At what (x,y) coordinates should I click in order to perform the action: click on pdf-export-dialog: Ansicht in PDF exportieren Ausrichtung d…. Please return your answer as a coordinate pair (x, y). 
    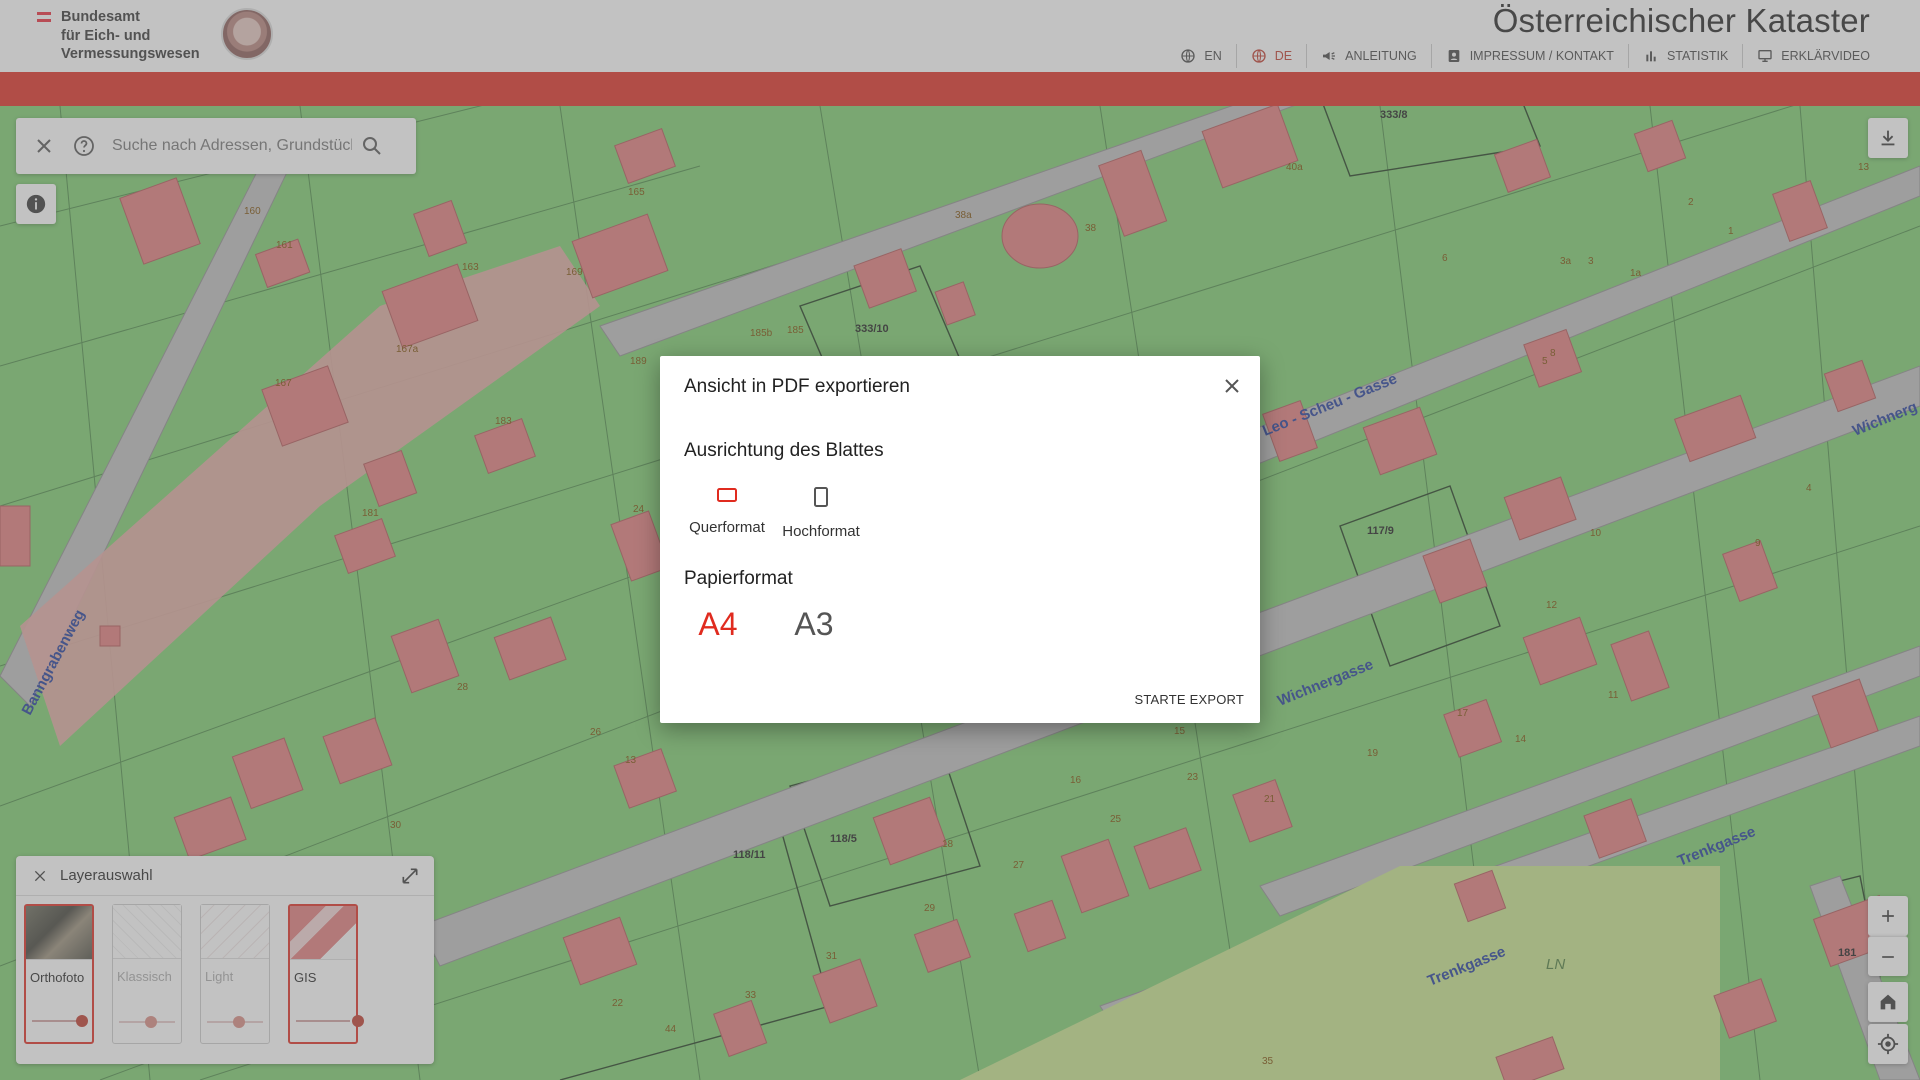
    Looking at the image, I should click on (960, 539).